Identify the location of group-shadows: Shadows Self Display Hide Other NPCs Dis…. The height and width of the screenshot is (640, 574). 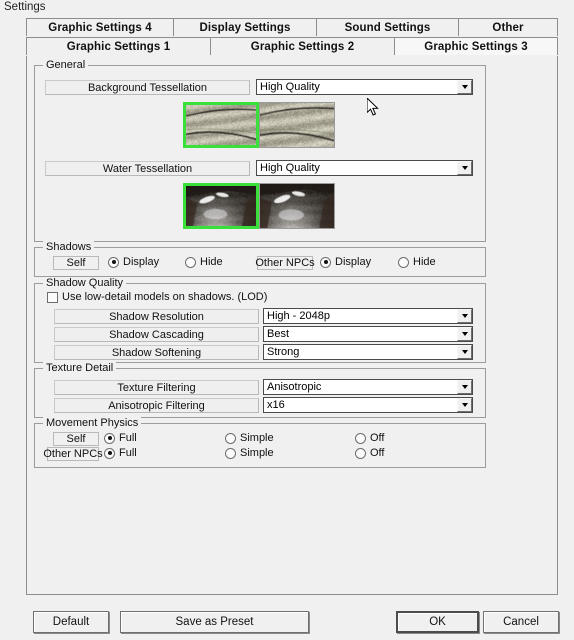
(260, 259).